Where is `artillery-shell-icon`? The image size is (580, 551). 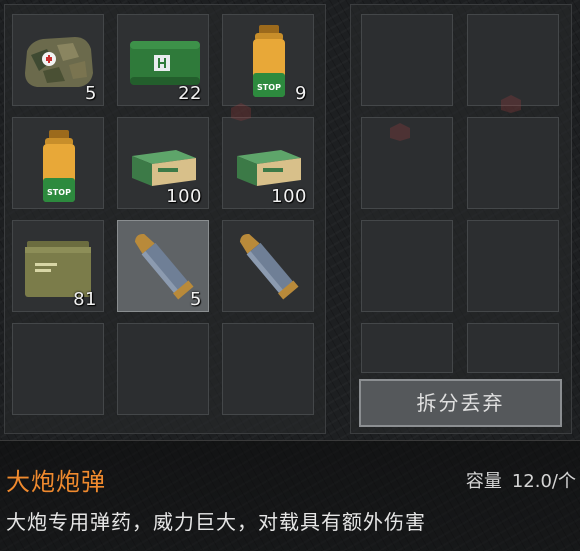 artillery-shell-icon is located at coordinates (269, 266).